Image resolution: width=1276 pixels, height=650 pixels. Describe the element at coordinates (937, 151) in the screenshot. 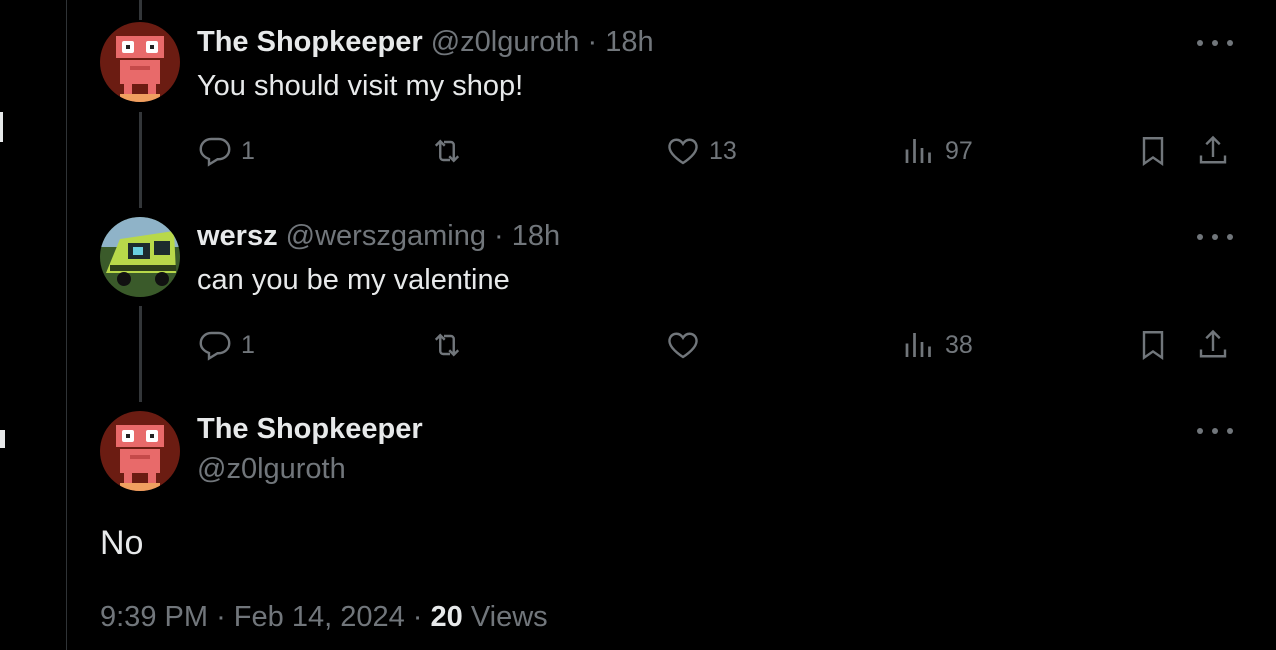

I see `views-button: 97` at that location.